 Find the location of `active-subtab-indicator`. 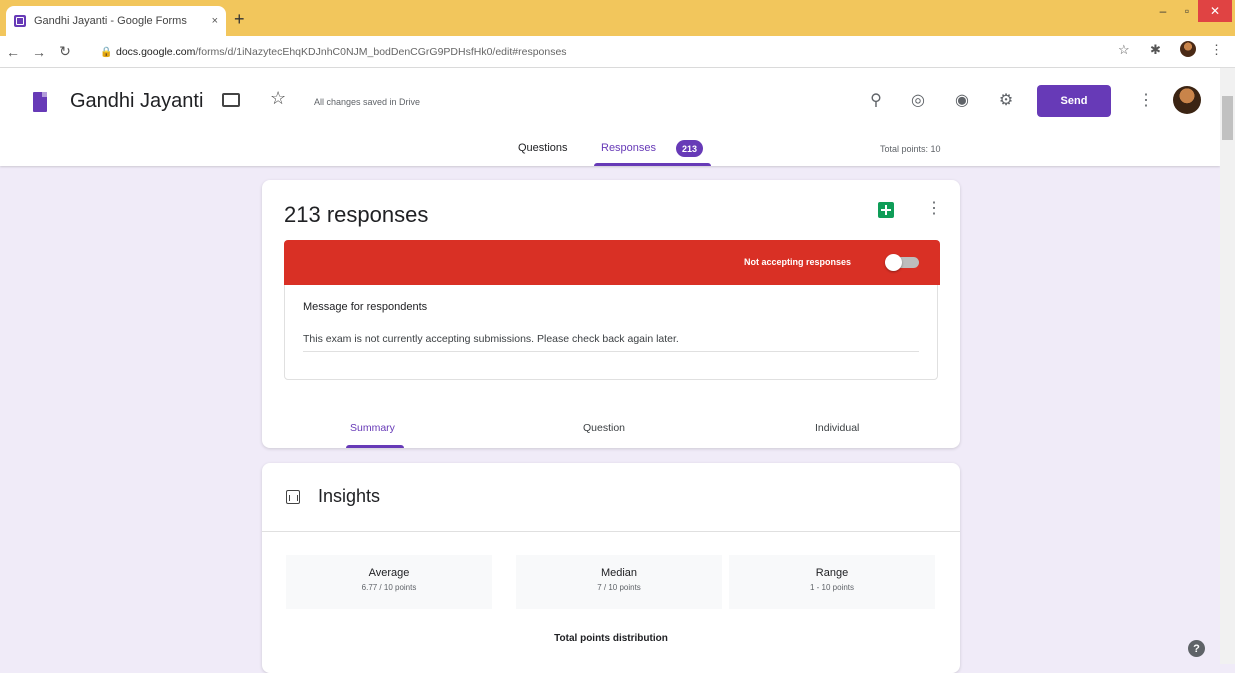

active-subtab-indicator is located at coordinates (375, 446).